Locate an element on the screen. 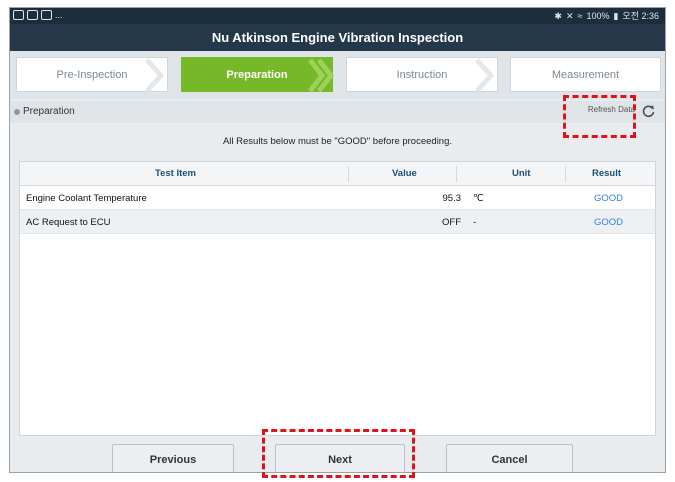  bluetooth-icon: ✱ is located at coordinates (558, 16).